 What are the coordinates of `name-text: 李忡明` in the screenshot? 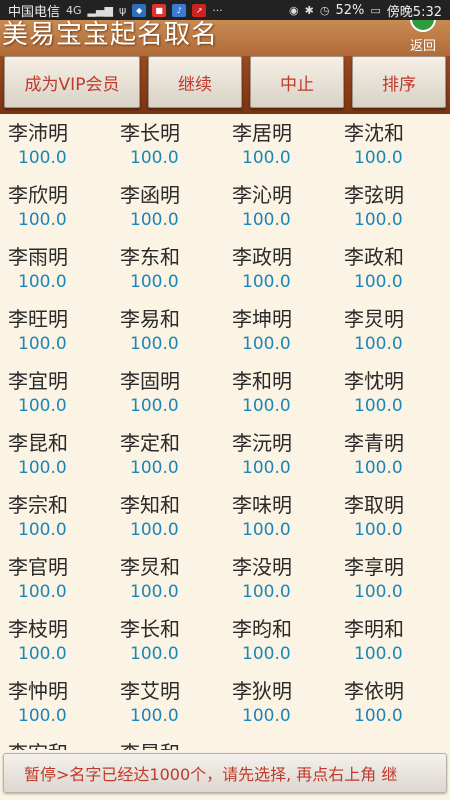 It's located at (38, 691).